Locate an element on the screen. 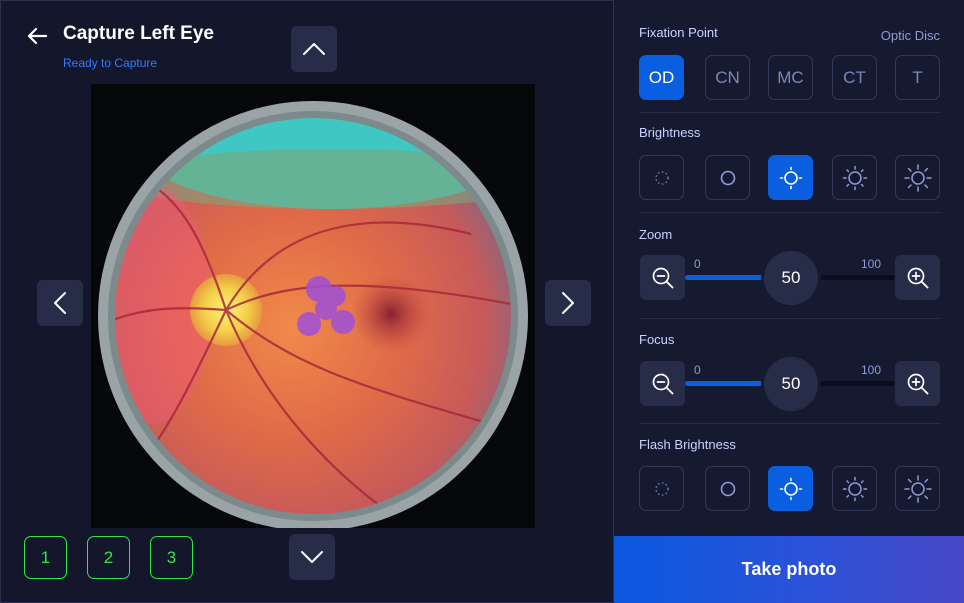 This screenshot has height=603, width=964. focus-slider-handle: 50 is located at coordinates (791, 384).